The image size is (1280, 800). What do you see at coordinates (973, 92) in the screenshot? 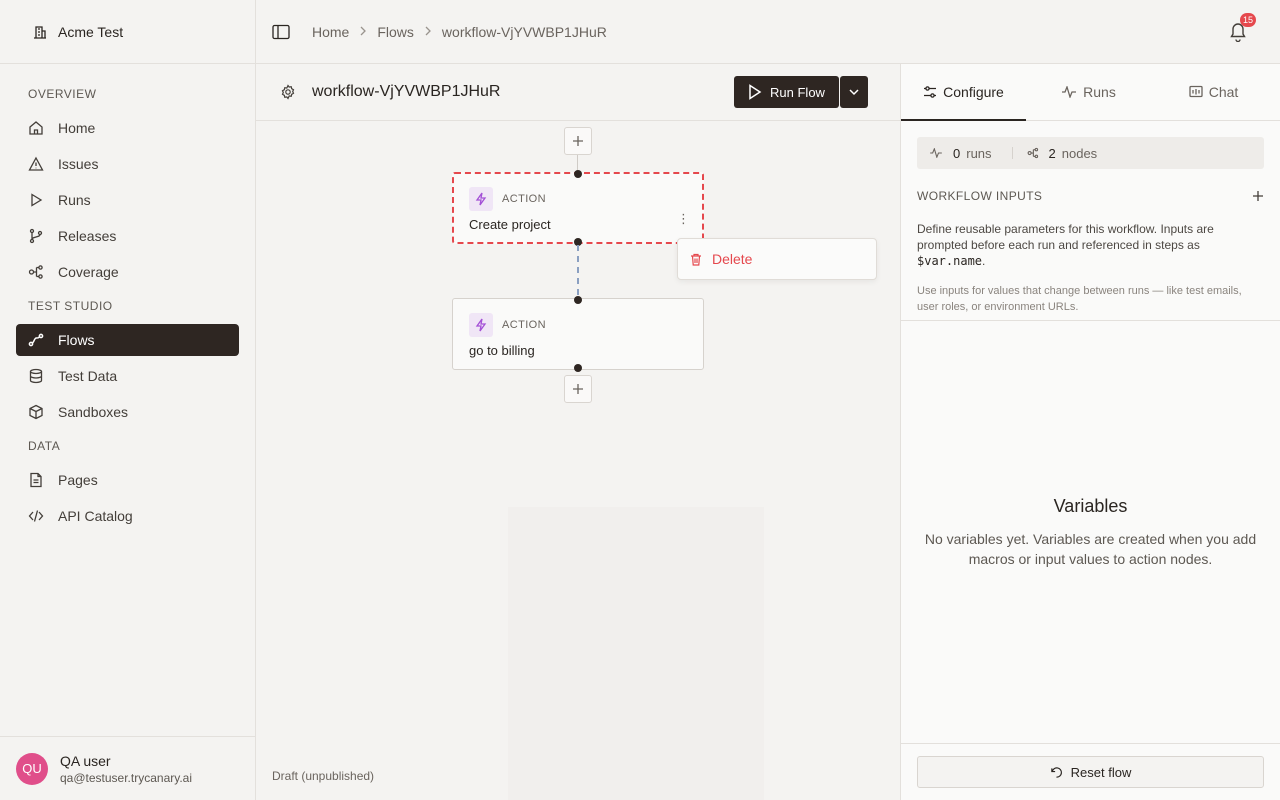
I see `tab-label: Configure` at bounding box center [973, 92].